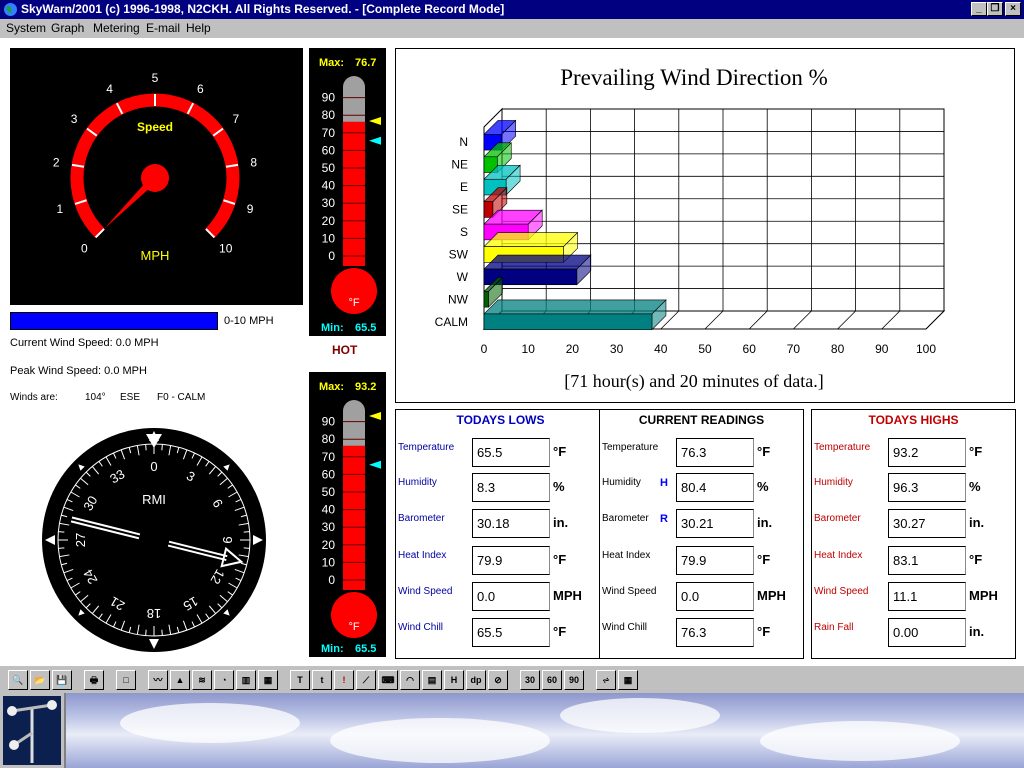 The height and width of the screenshot is (768, 1024). I want to click on thermo-button: ▤, so click(432, 680).